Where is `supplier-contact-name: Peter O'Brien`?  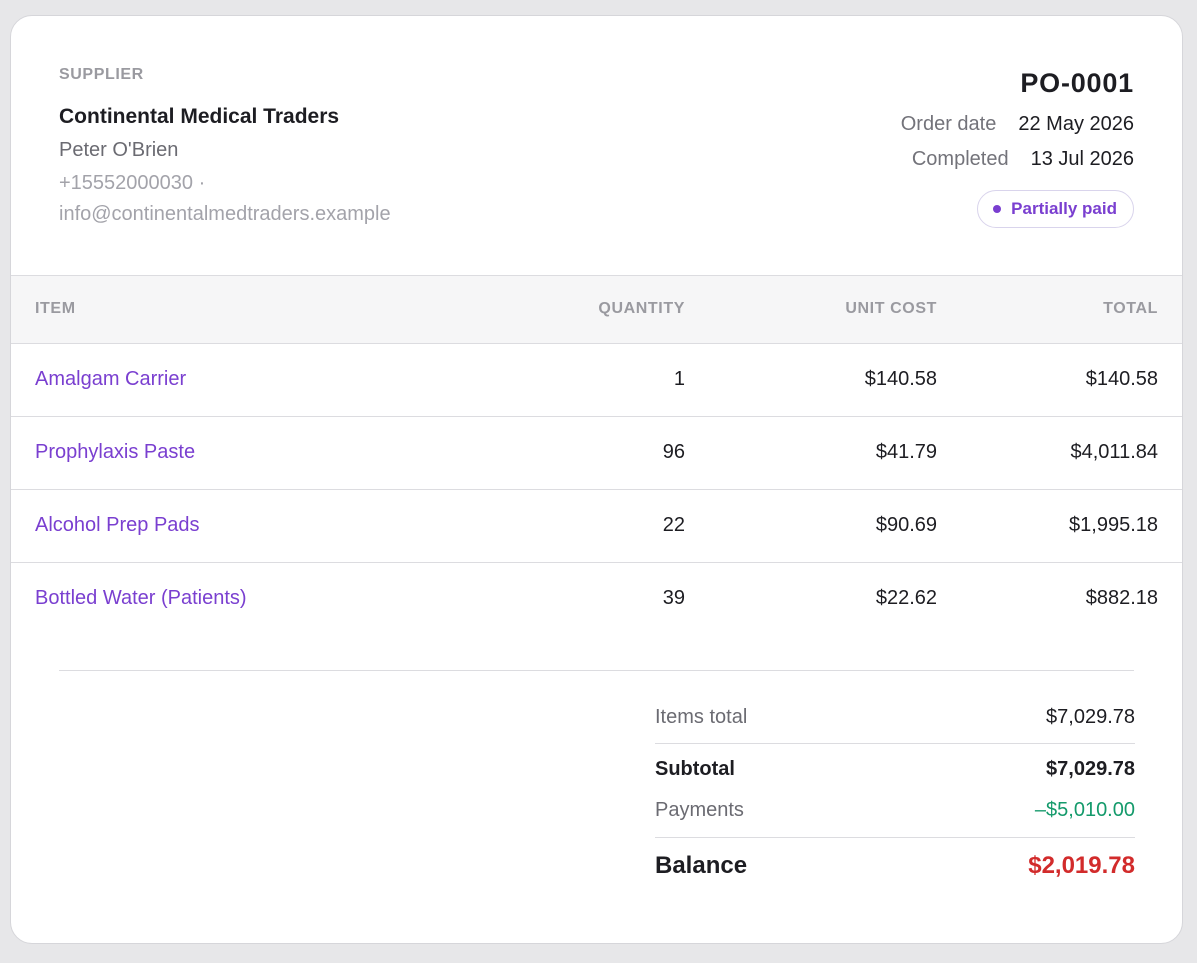 supplier-contact-name: Peter O'Brien is located at coordinates (119, 150).